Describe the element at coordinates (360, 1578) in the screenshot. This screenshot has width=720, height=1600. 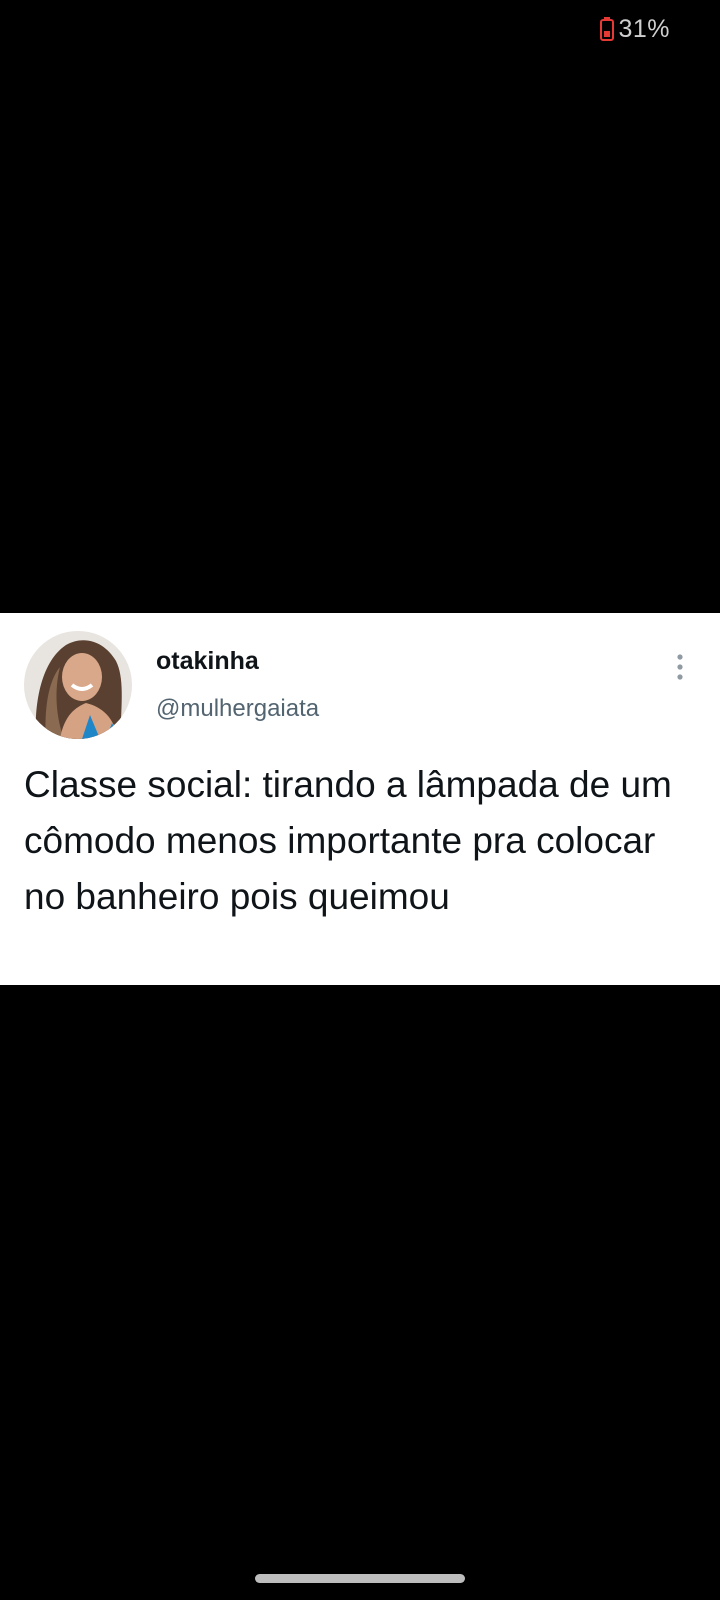
I see `home-indicator` at that location.